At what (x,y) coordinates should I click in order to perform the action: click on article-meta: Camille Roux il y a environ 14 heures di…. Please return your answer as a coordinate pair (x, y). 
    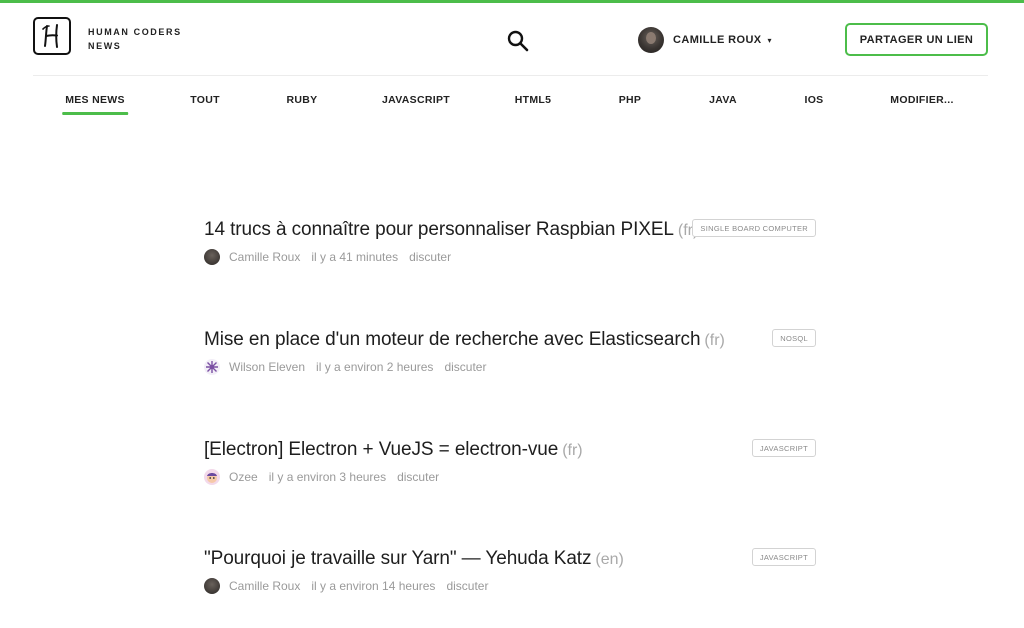
    Looking at the image, I should click on (346, 586).